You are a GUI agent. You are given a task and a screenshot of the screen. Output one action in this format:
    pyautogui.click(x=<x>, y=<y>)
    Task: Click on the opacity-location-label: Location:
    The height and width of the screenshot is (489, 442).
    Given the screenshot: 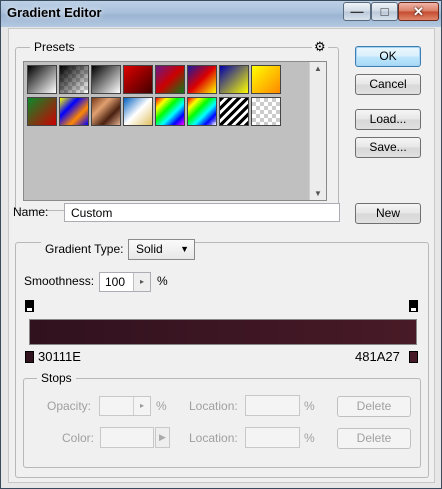 What is the action you would take?
    pyautogui.click(x=213, y=406)
    